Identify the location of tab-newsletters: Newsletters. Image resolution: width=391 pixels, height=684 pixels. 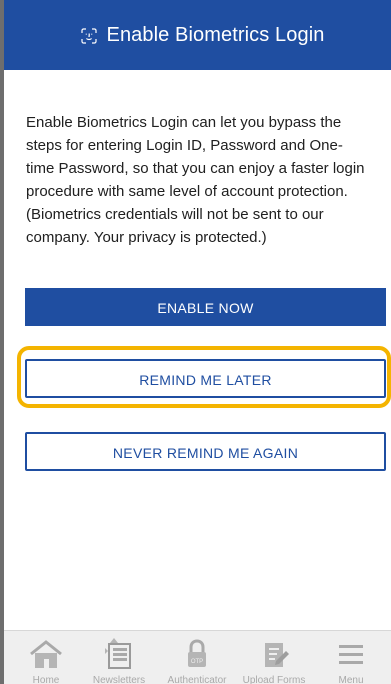
(119, 657).